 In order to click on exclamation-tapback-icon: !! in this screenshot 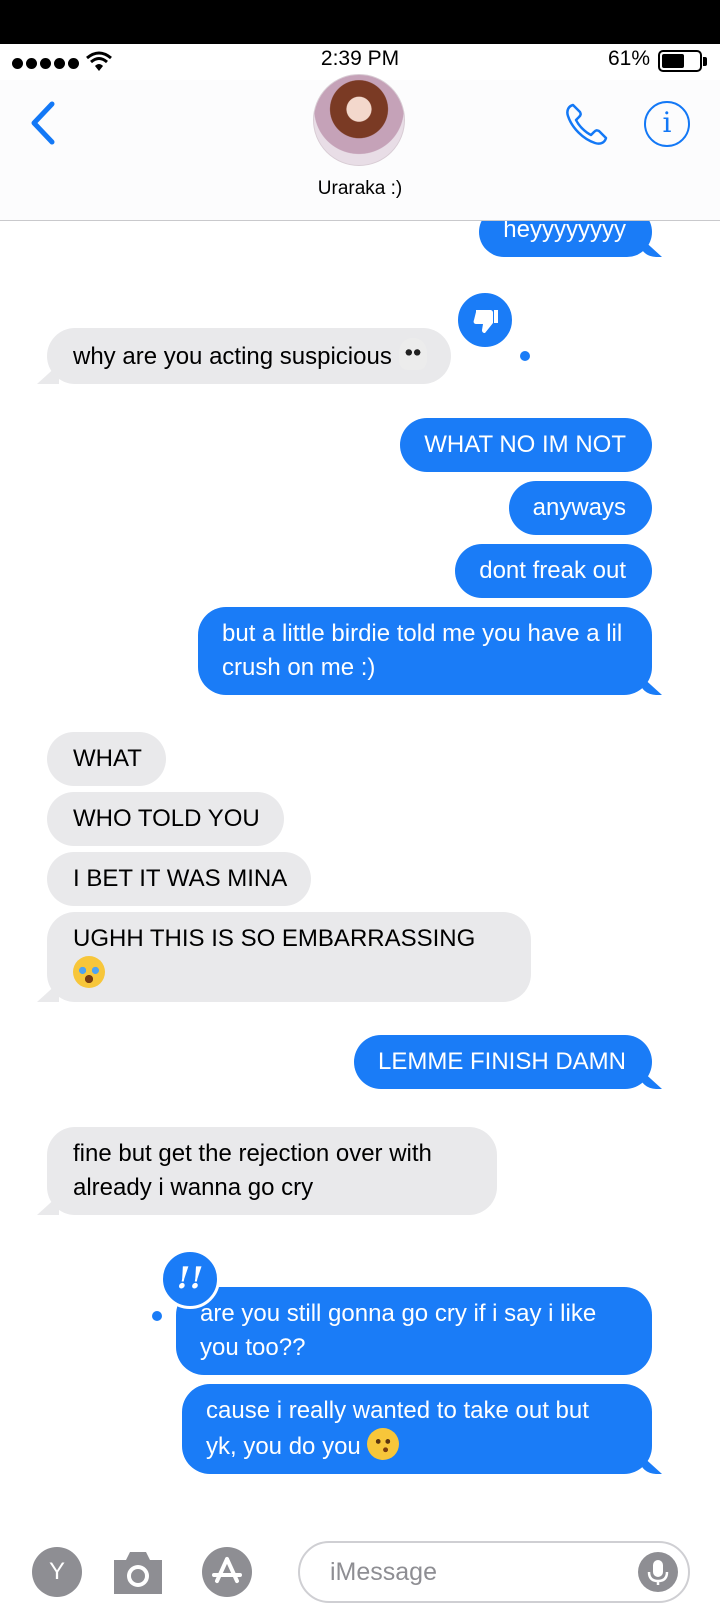, I will do `click(190, 1279)`.